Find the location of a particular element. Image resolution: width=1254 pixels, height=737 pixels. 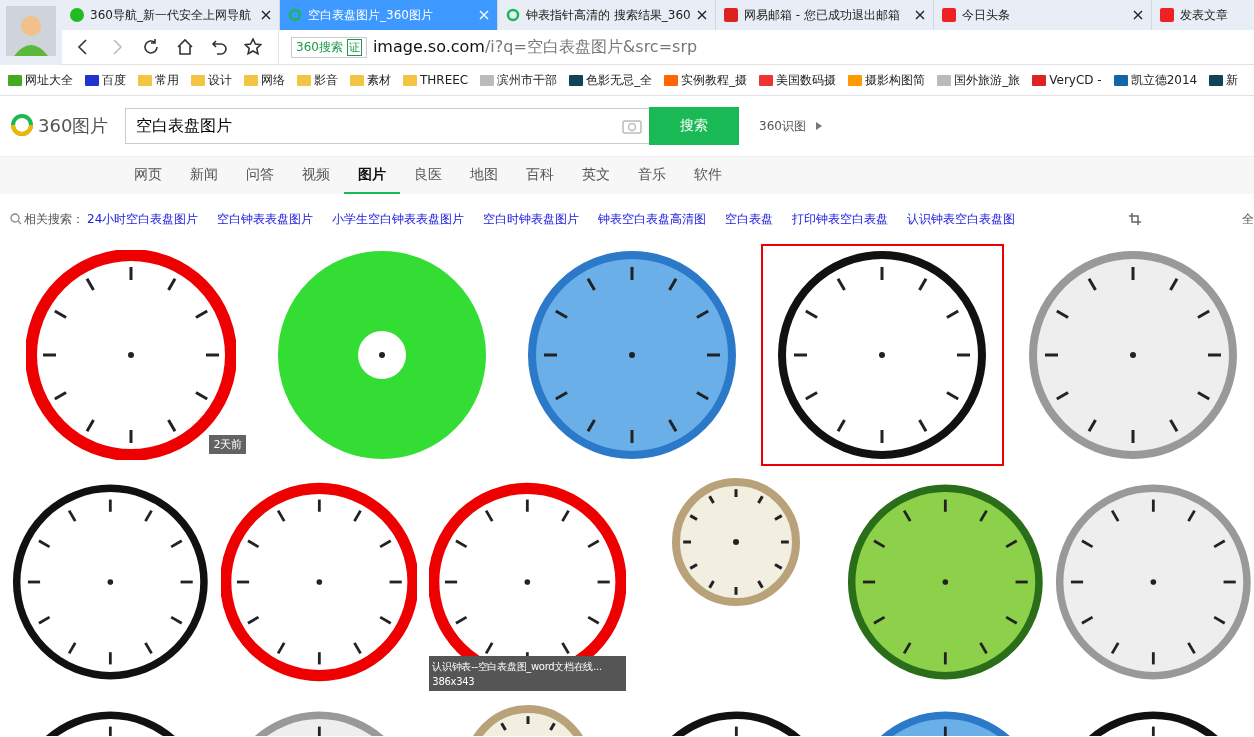

bookmark: 滨州市干部 is located at coordinates (519, 80).